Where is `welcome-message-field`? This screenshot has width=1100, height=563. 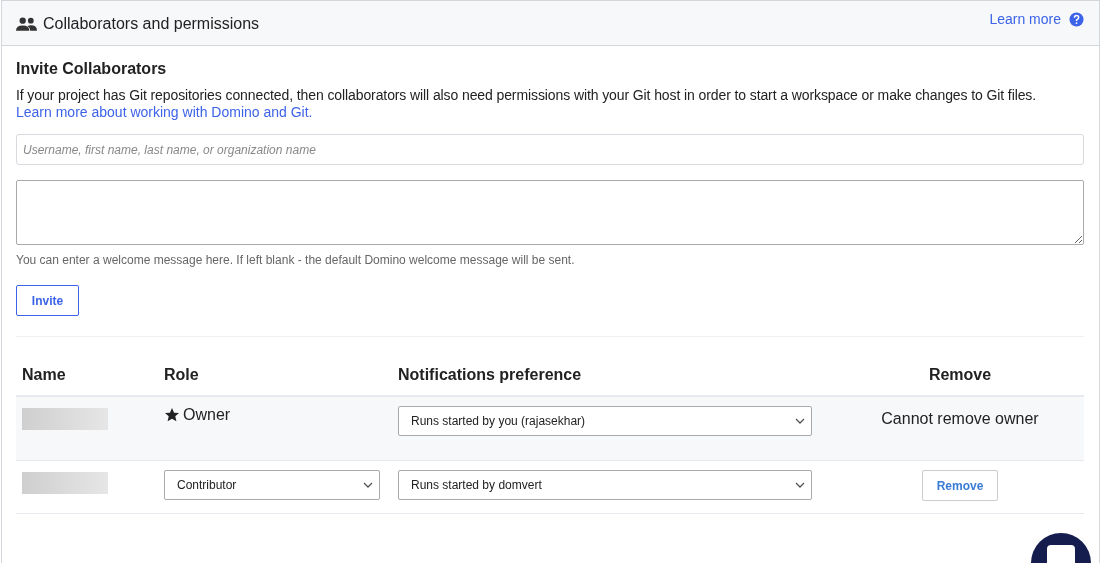
welcome-message-field is located at coordinates (550, 212).